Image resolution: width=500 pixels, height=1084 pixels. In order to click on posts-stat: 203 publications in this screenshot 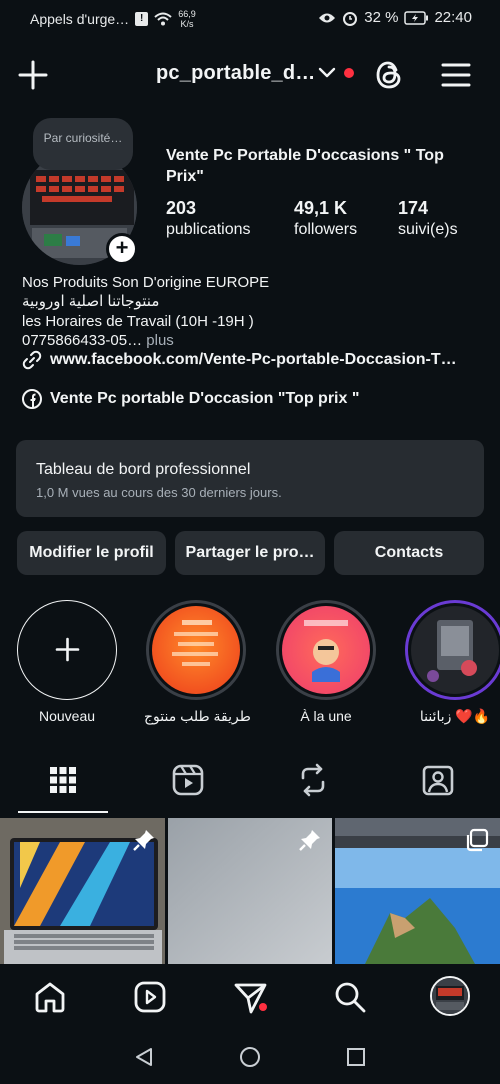, I will do `click(208, 219)`.